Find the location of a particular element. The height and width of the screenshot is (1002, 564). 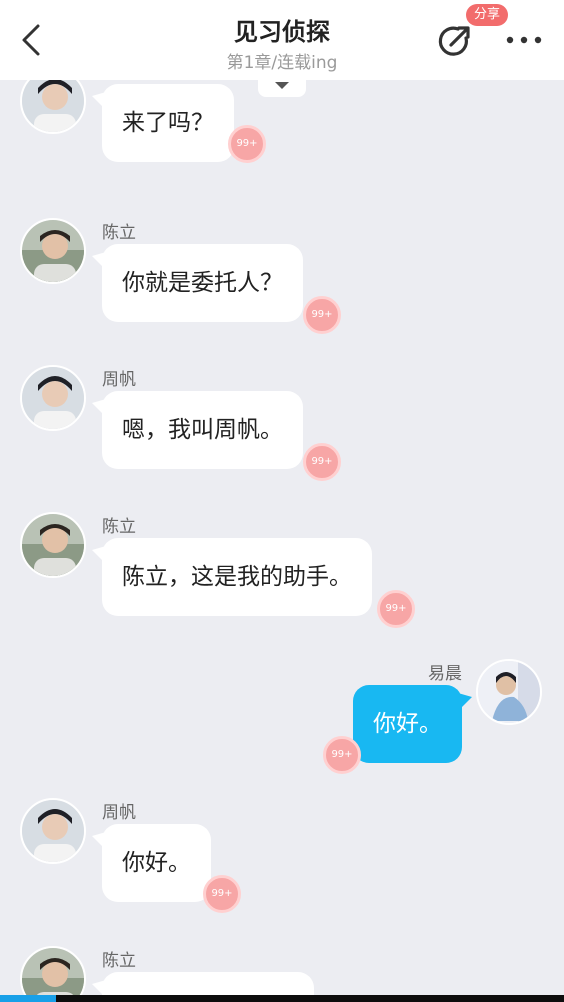

message-bubble is located at coordinates (208, 983).